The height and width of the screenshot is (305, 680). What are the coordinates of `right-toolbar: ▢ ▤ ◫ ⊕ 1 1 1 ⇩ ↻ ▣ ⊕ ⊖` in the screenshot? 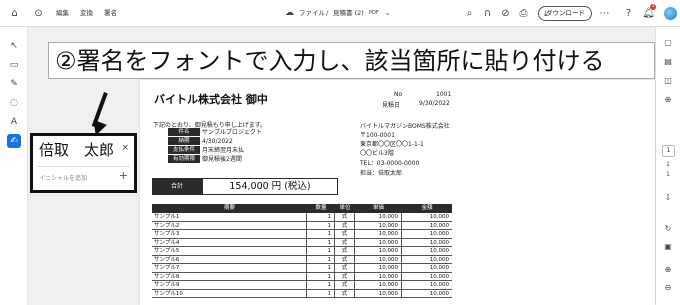 It's located at (667, 166).